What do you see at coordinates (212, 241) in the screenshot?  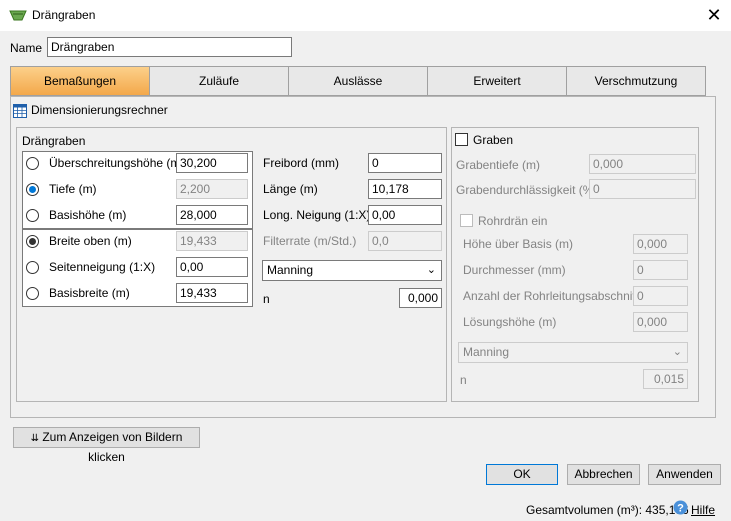 I see `top-width-input: 19,433` at bounding box center [212, 241].